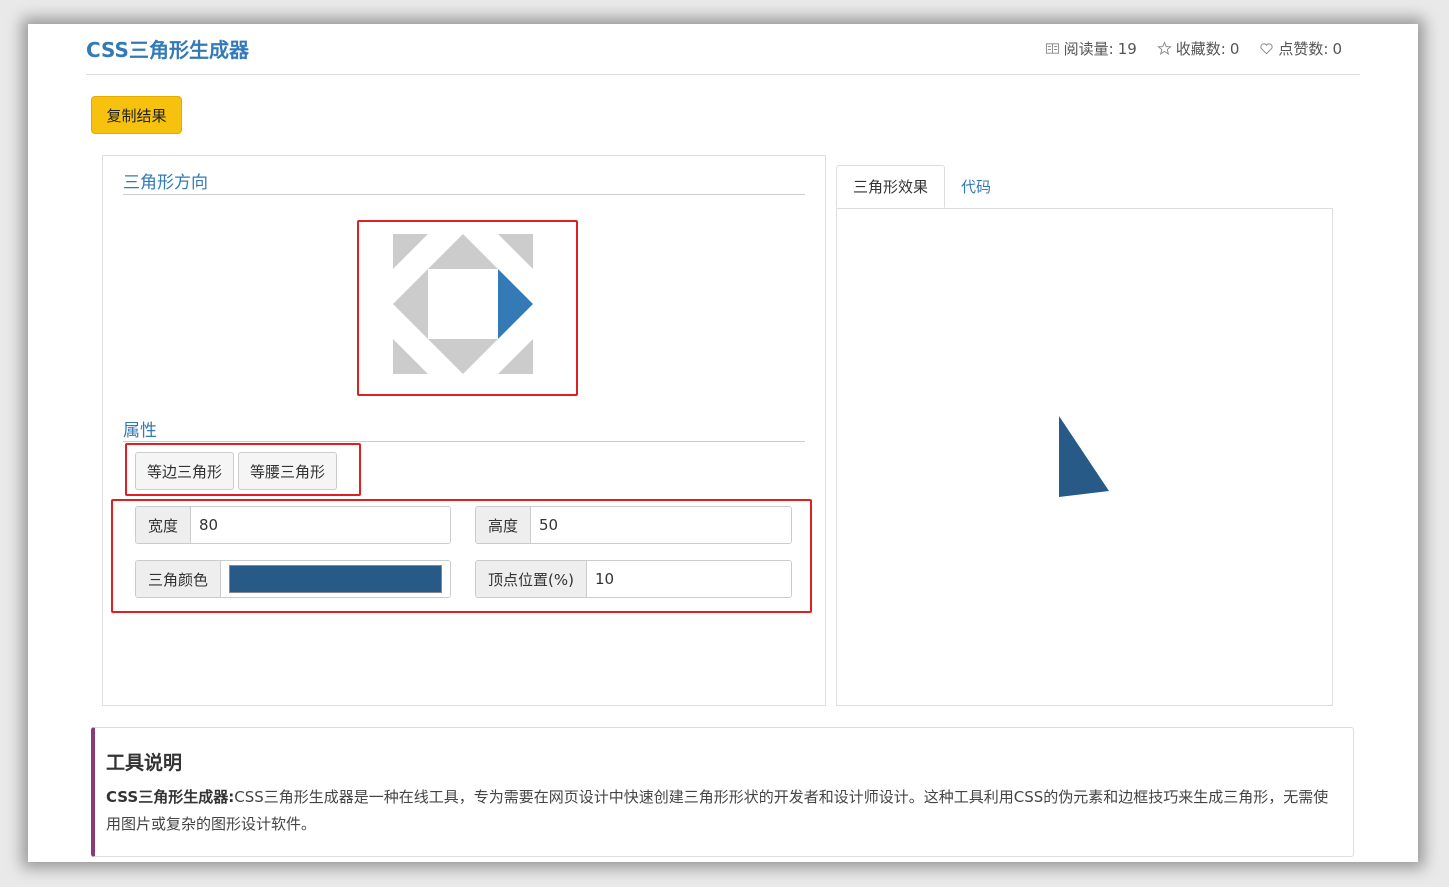 The width and height of the screenshot is (1449, 887). I want to click on apex-label: 顶点位置(%), so click(531, 579).